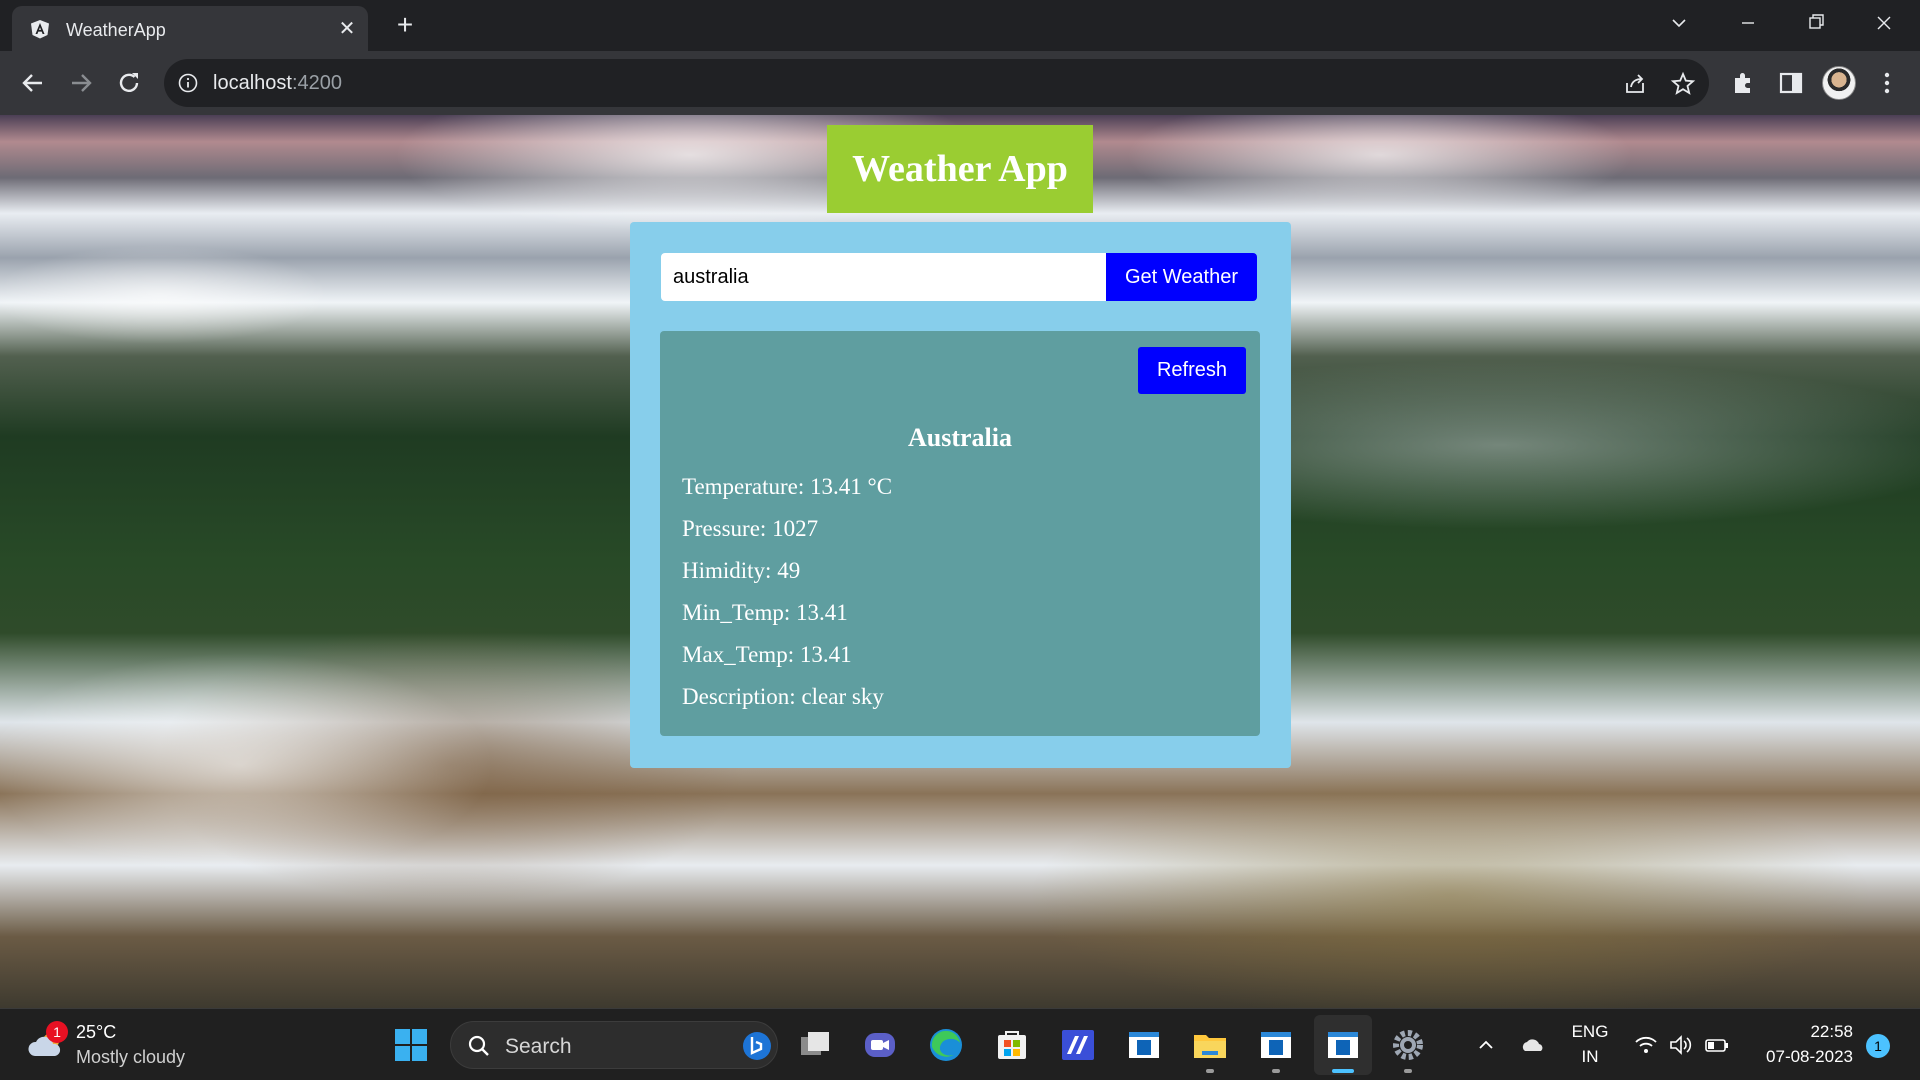 This screenshot has height=1080, width=1920. Describe the element at coordinates (1486, 1045) in the screenshot. I see `show-hidden-icons-chevron-icon` at that location.